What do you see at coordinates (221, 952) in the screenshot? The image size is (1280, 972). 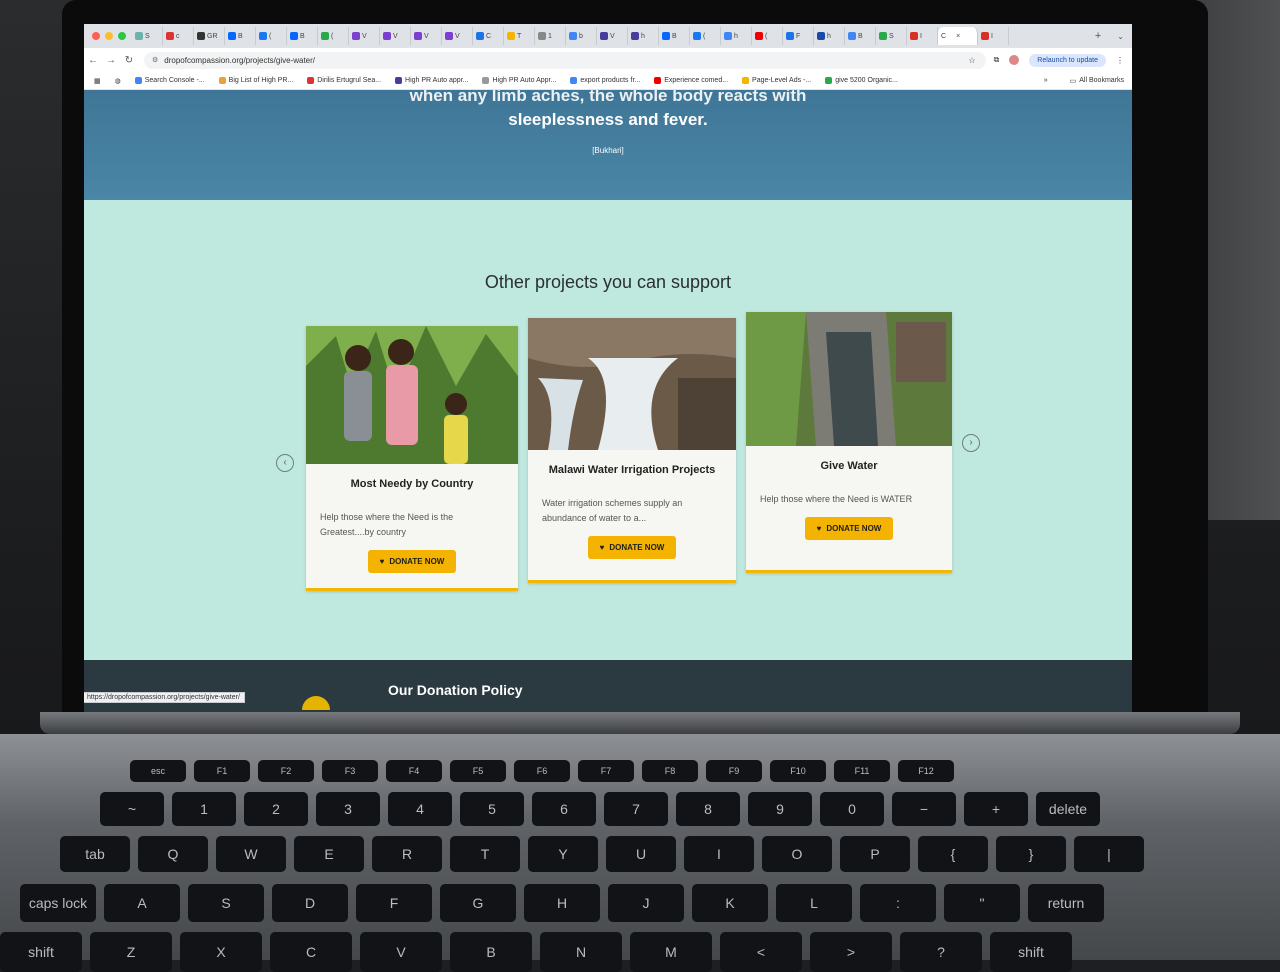 I see `keyboard-key: X` at bounding box center [221, 952].